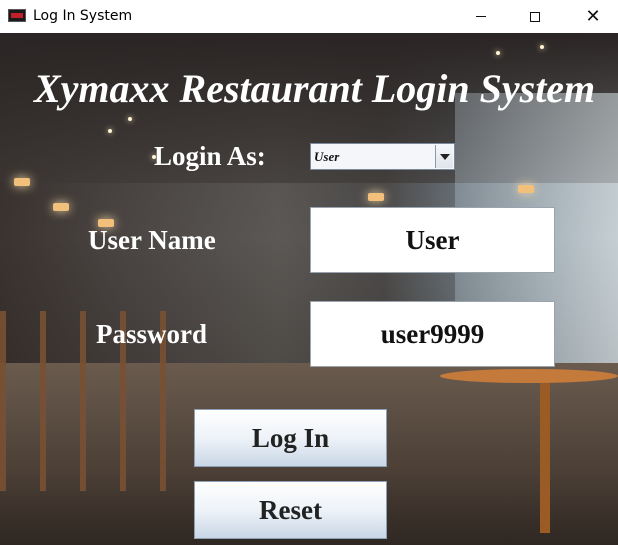 Image resolution: width=618 pixels, height=545 pixels. What do you see at coordinates (529, 376) in the screenshot?
I see `background-table` at bounding box center [529, 376].